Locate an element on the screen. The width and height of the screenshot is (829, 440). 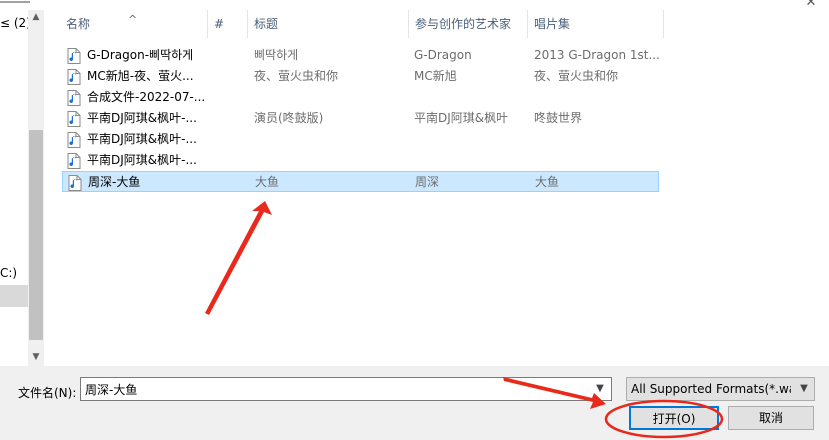
file-artist: MC新旭 is located at coordinates (435, 76).